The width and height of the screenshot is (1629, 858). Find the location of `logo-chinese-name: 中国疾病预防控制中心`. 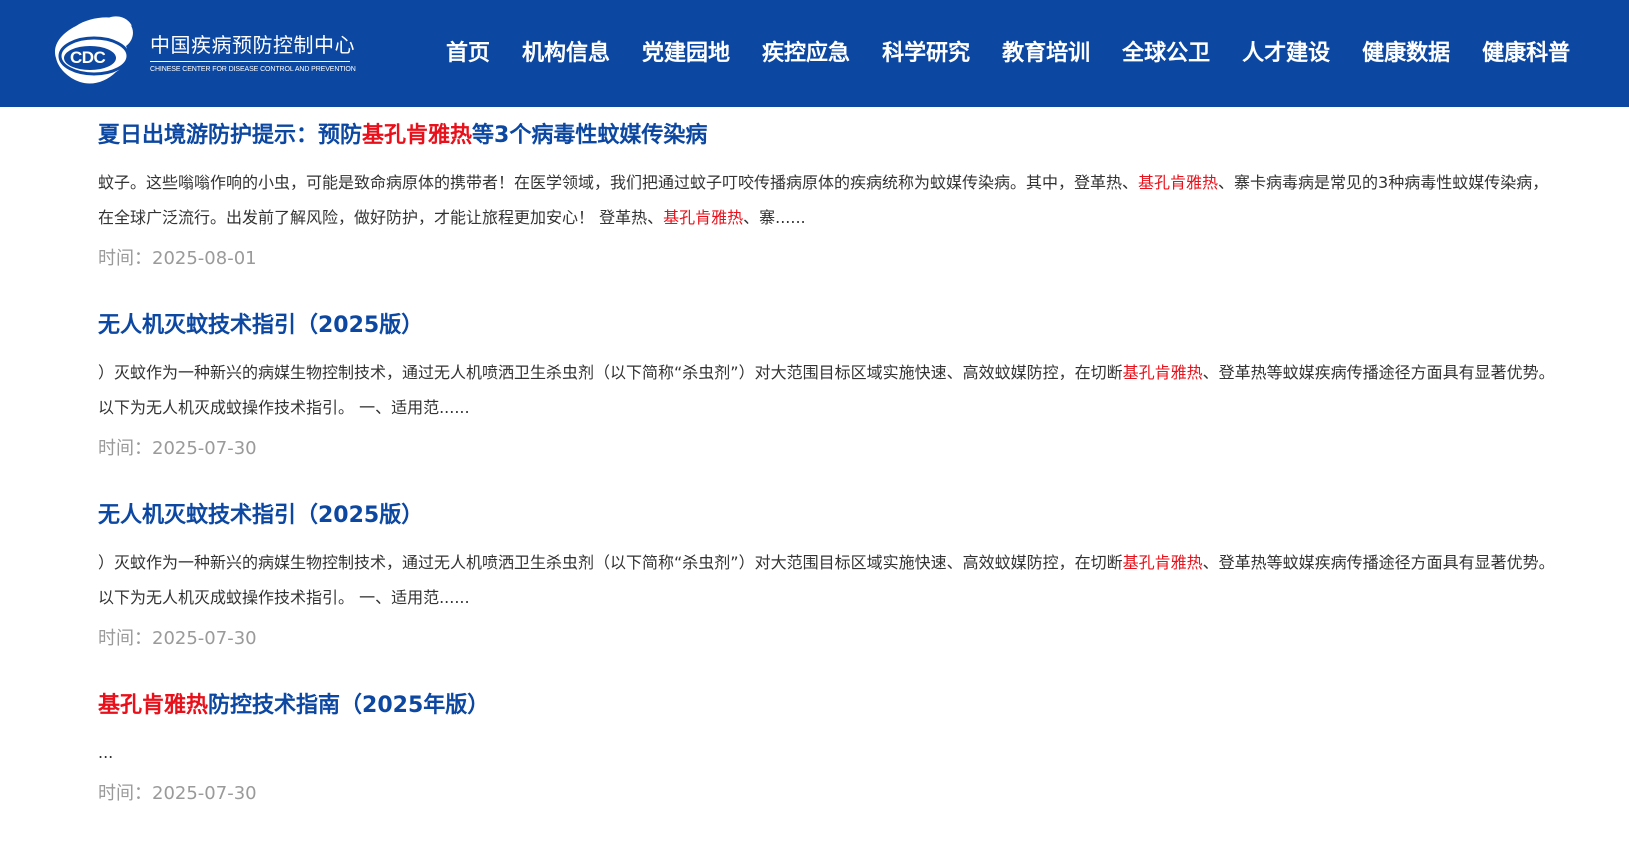

logo-chinese-name: 中国疾病预防控制中心 is located at coordinates (252, 45).